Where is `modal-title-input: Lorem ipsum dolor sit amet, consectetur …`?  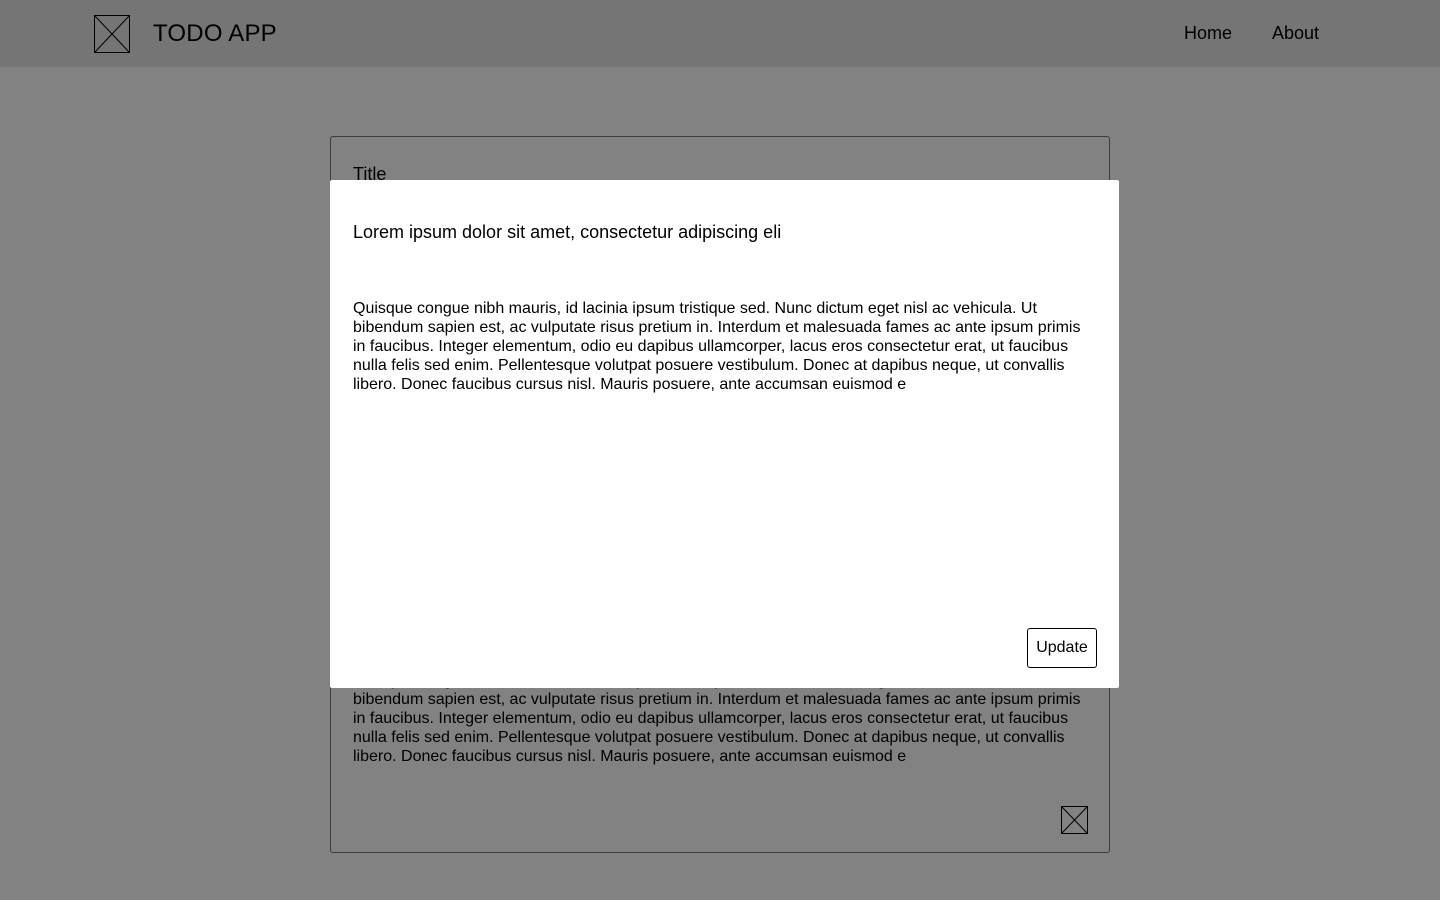
modal-title-input: Lorem ipsum dolor sit amet, consectetur … is located at coordinates (723, 232).